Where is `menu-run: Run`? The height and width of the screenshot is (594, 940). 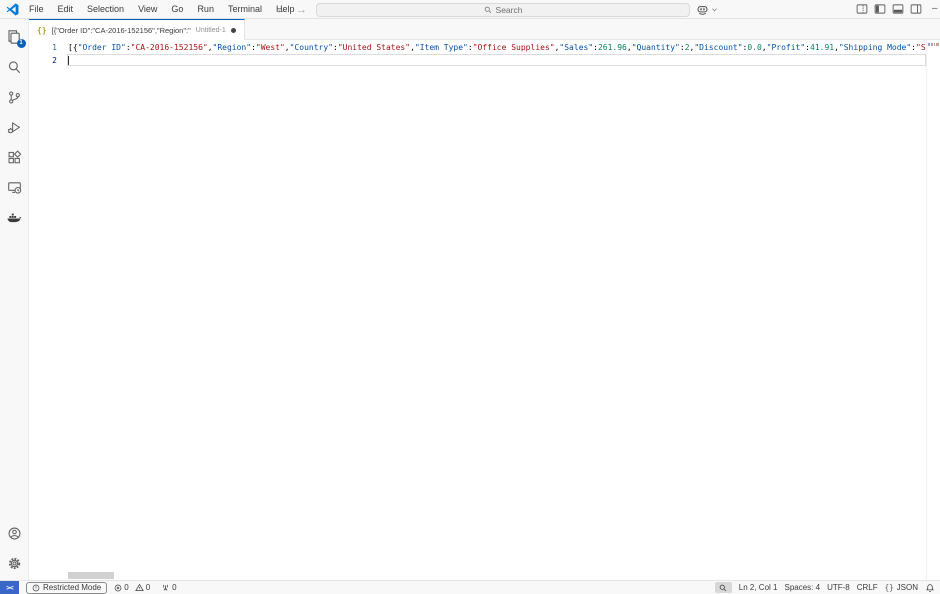 menu-run: Run is located at coordinates (205, 9).